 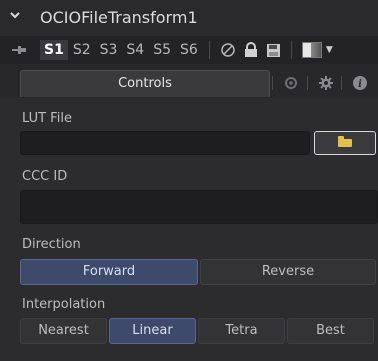 I want to click on version-button-s6: S6, so click(x=189, y=50).